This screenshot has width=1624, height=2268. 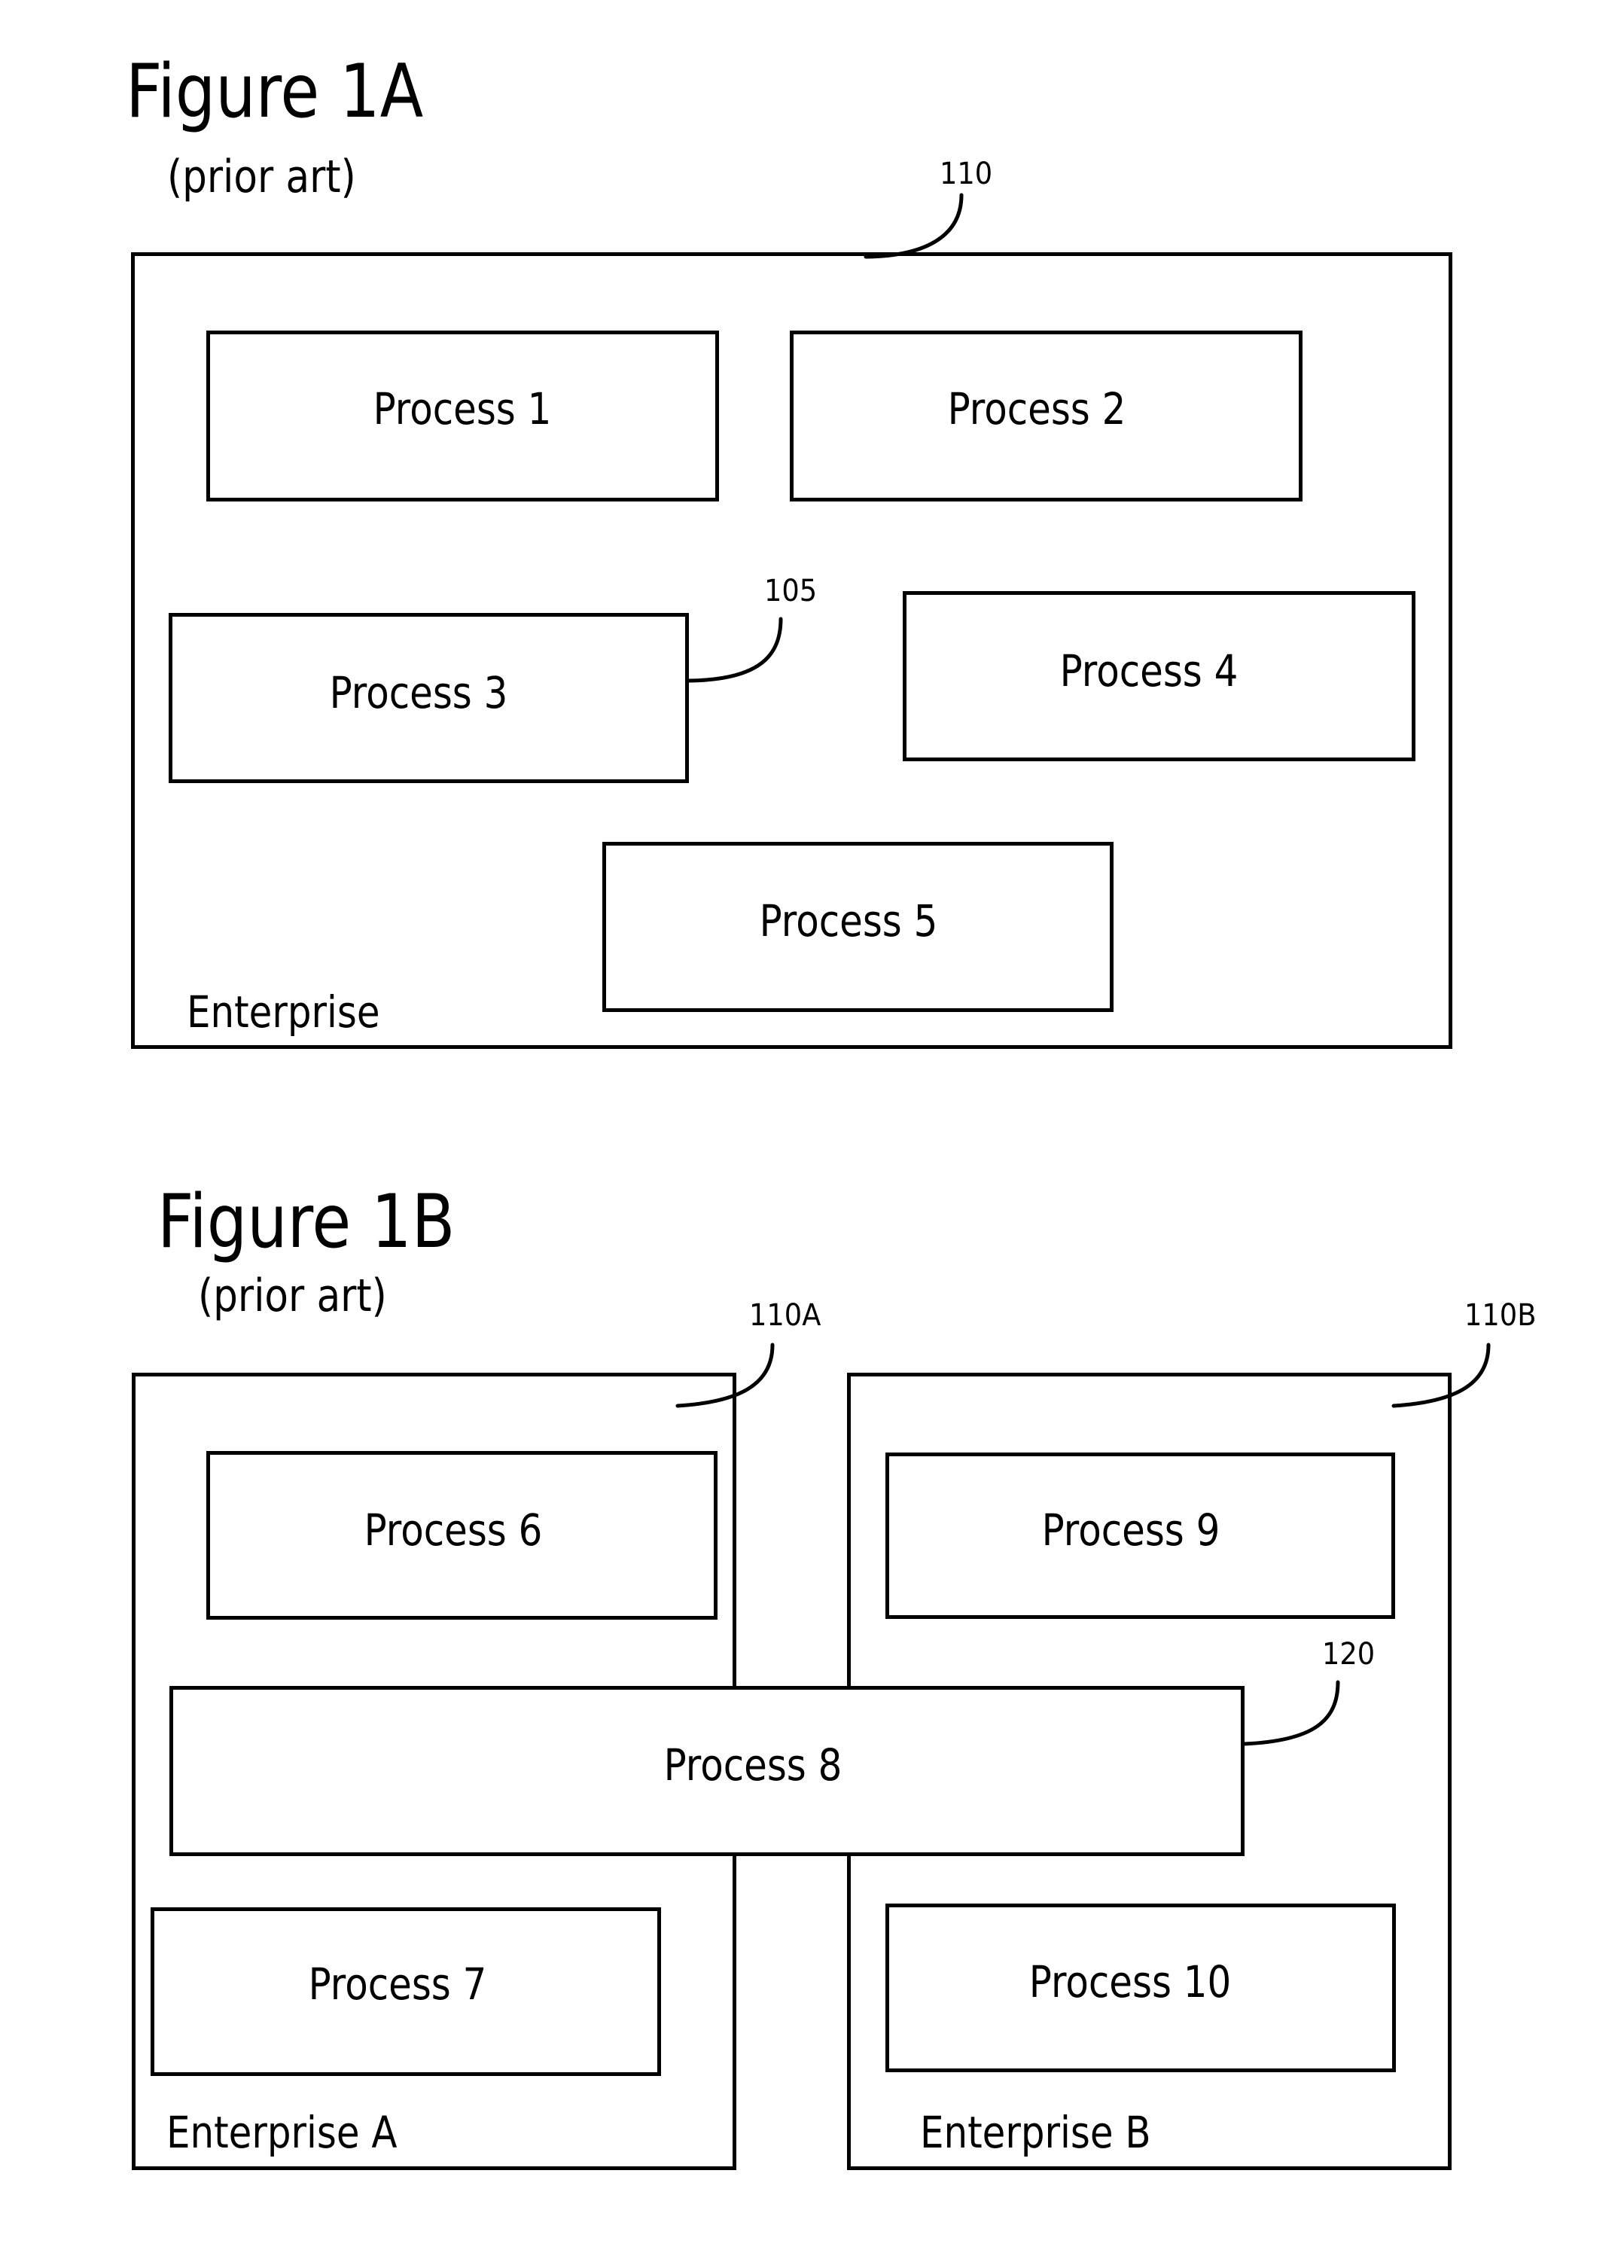 What do you see at coordinates (453, 1530) in the screenshot?
I see `process-label: Process 6` at bounding box center [453, 1530].